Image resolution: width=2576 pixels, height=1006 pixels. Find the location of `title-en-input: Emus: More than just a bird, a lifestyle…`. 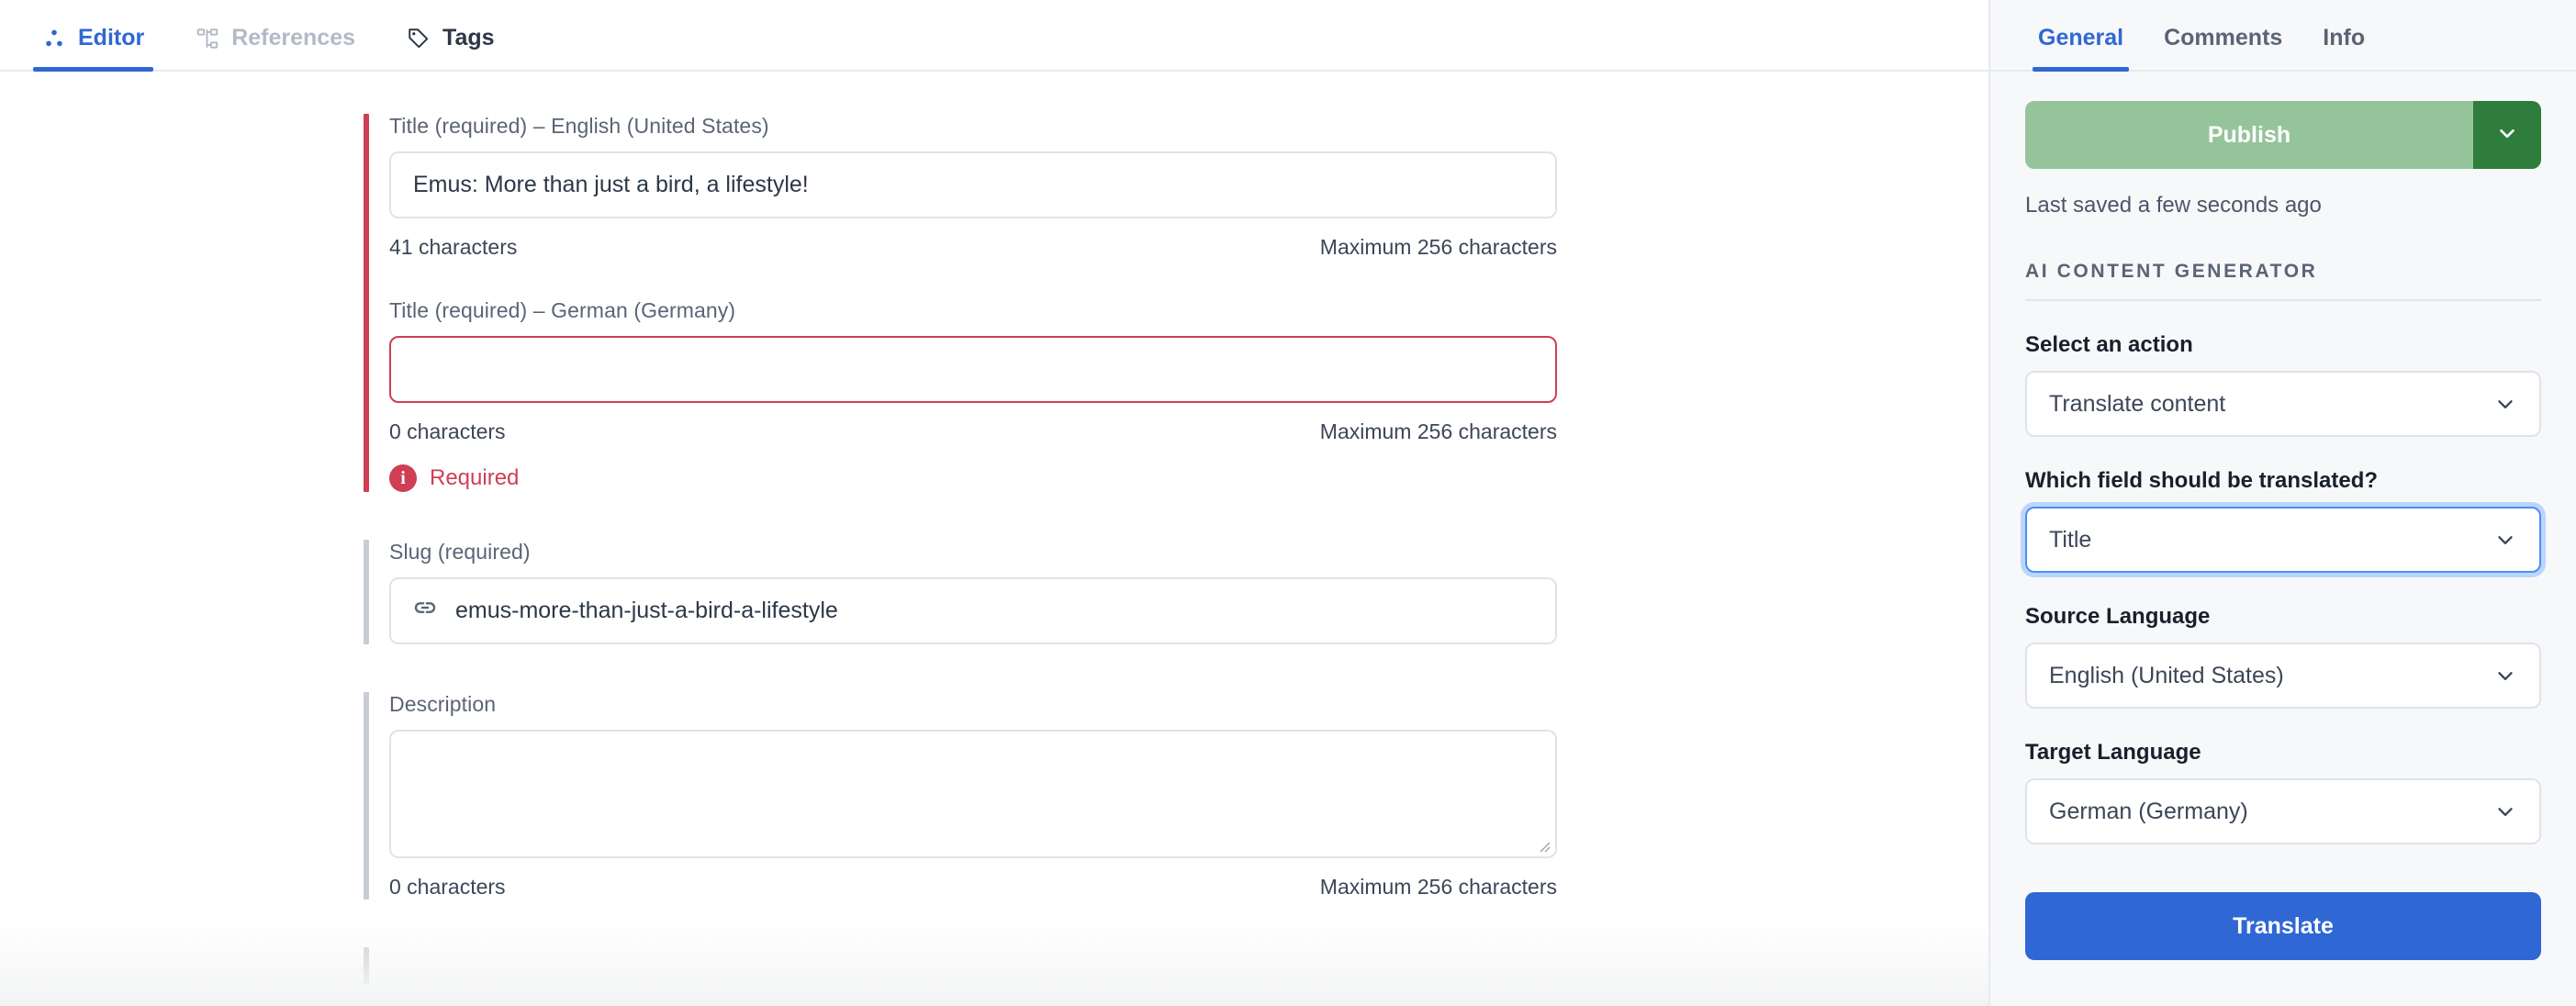

title-en-input: Emus: More than just a bird, a lifestyle… is located at coordinates (973, 184).